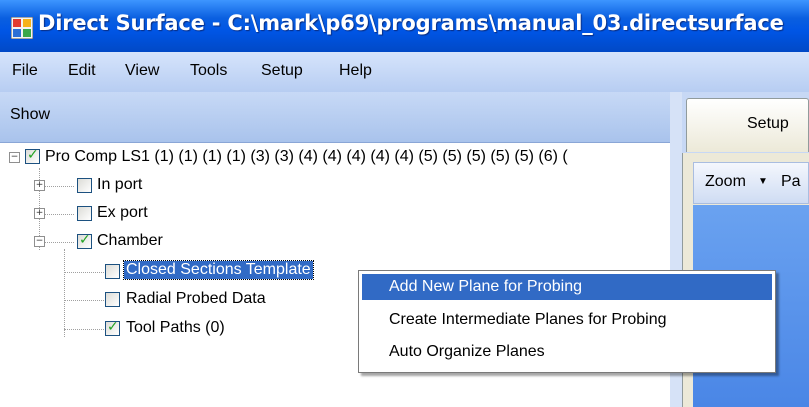 The height and width of the screenshot is (407, 809). I want to click on checkbox-in-port, so click(84, 185).